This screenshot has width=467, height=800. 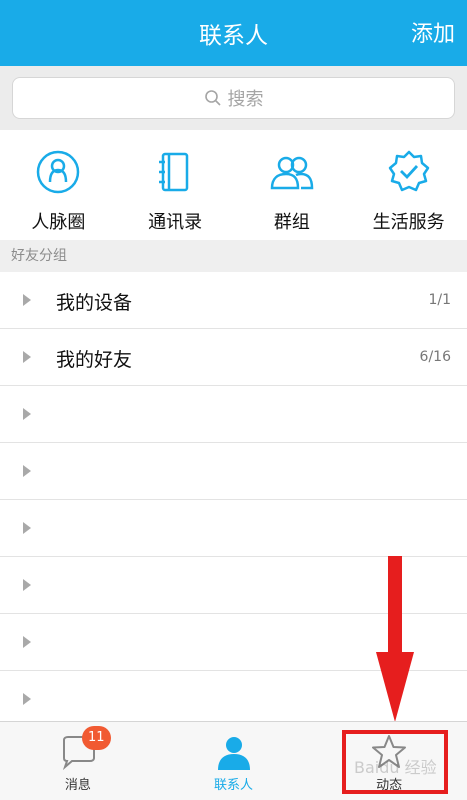 What do you see at coordinates (233, 300) in the screenshot?
I see `group-row-my-devices: 我的设备 1/1` at bounding box center [233, 300].